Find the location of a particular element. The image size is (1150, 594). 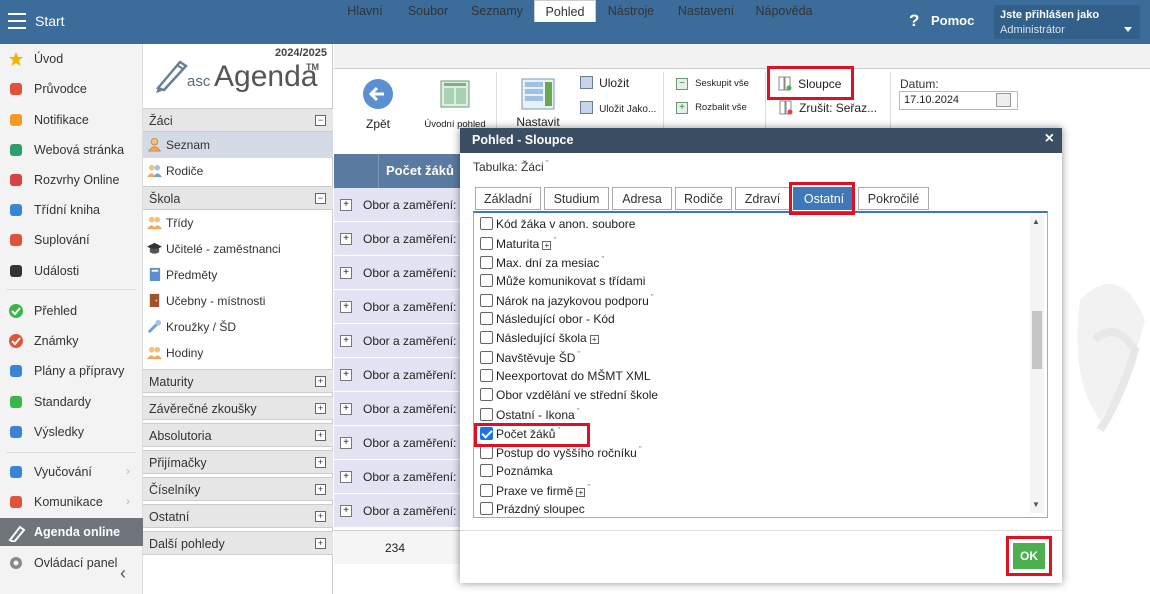

nav-item-seznam: Seznam is located at coordinates (238, 145).